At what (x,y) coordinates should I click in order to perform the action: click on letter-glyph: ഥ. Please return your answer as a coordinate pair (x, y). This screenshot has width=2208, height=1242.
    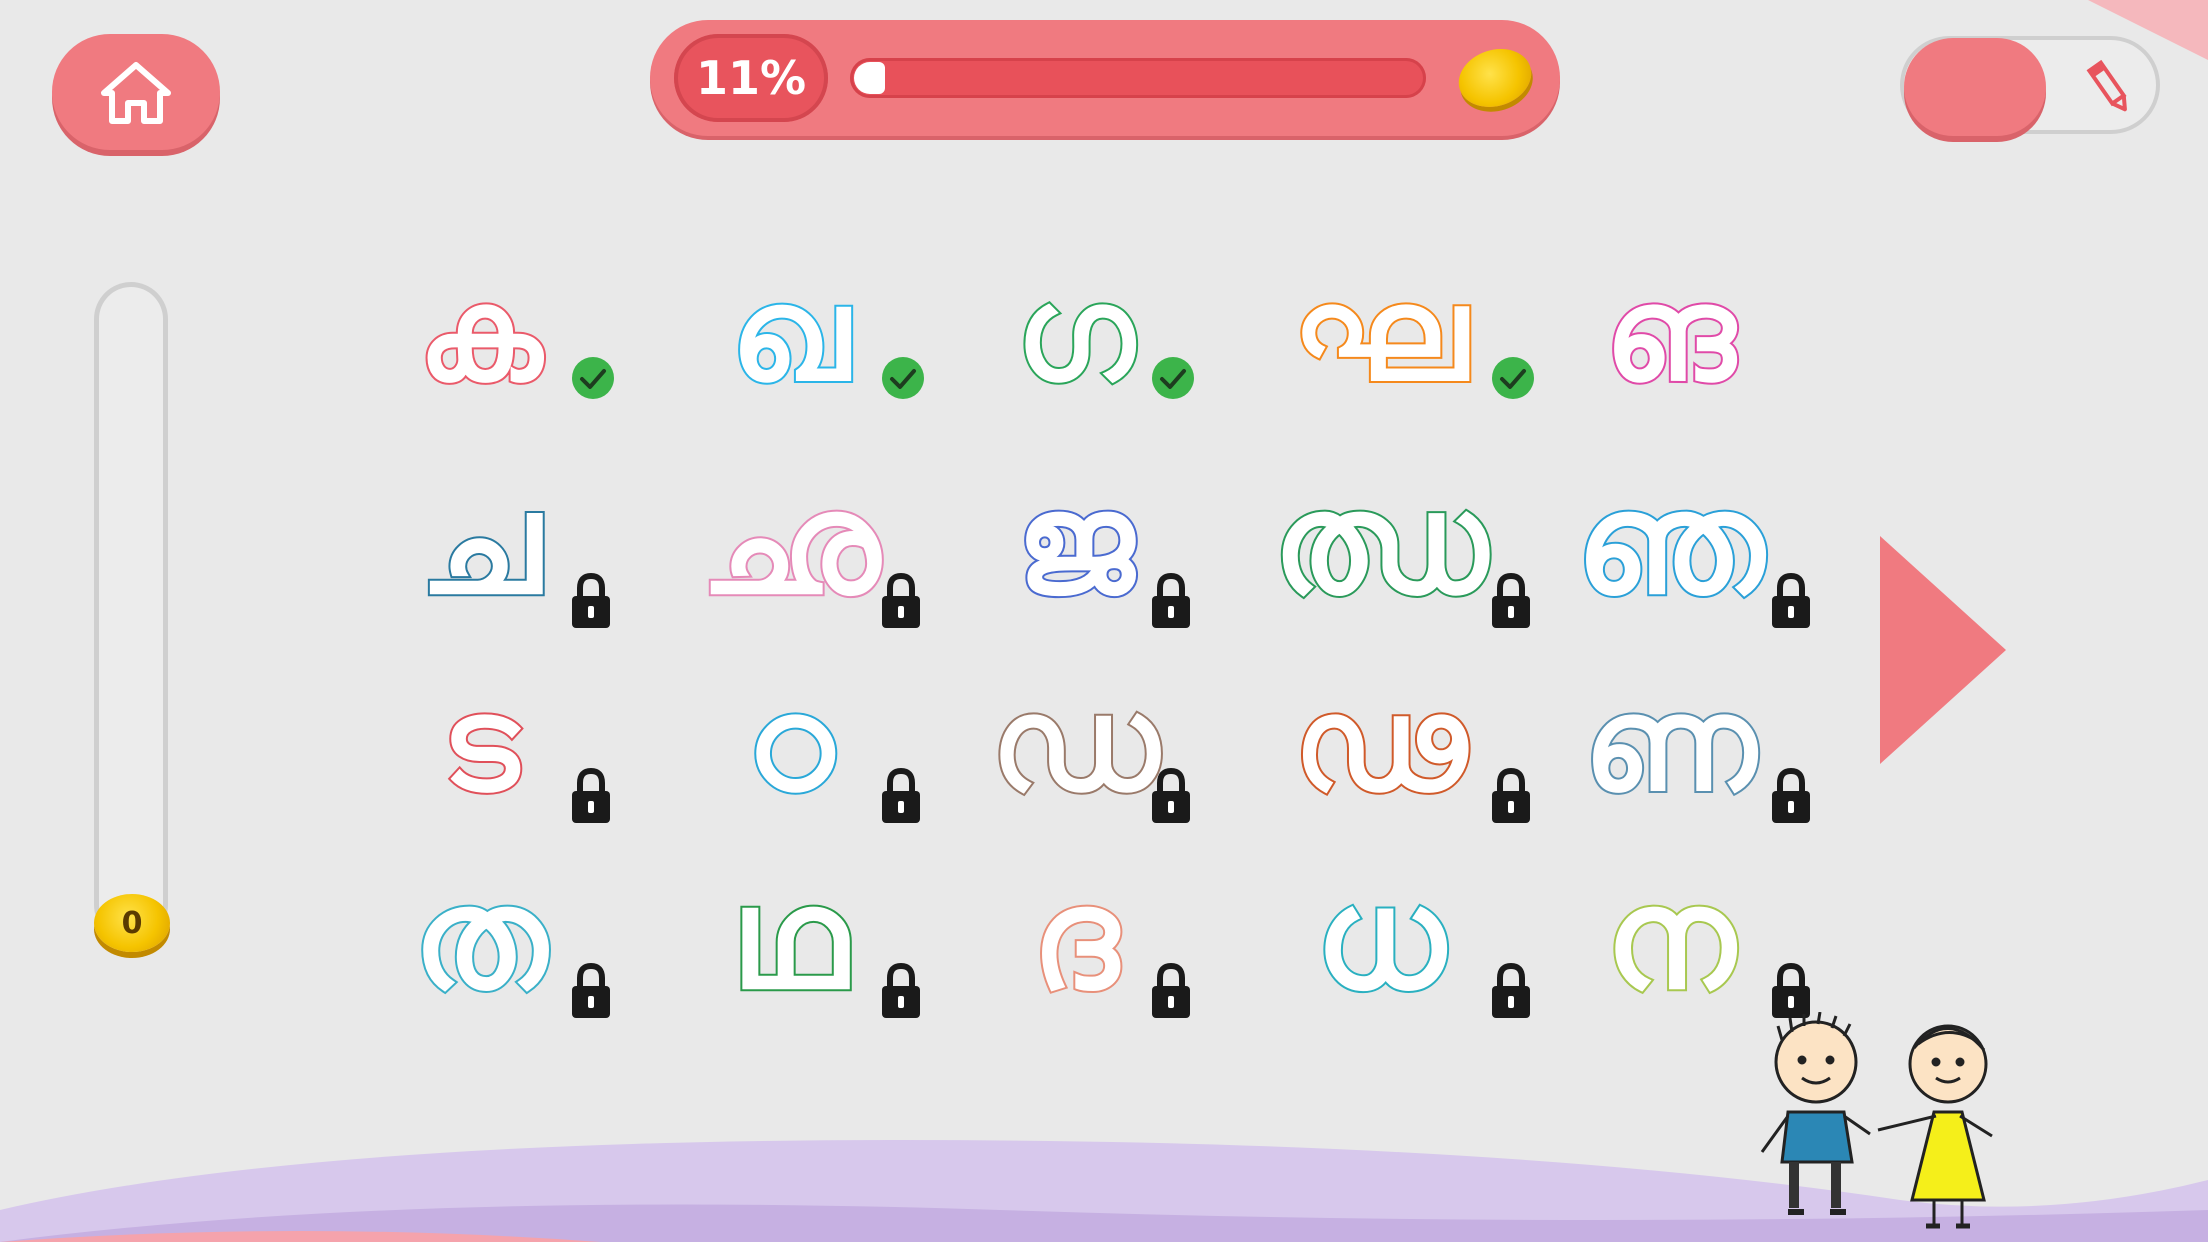
    Looking at the image, I should click on (789, 939).